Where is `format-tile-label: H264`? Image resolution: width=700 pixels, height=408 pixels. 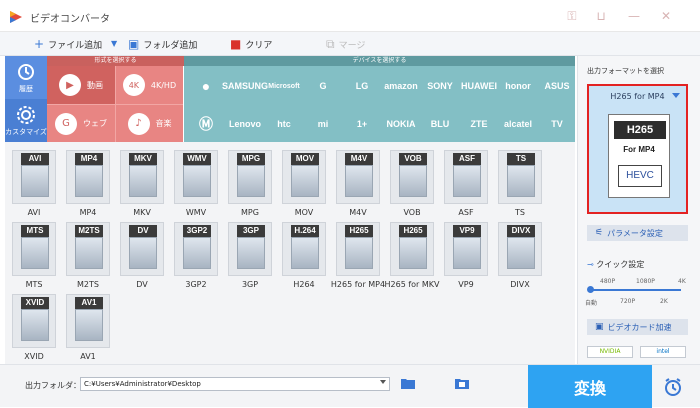
format-tile-label: H264 is located at coordinates (304, 284).